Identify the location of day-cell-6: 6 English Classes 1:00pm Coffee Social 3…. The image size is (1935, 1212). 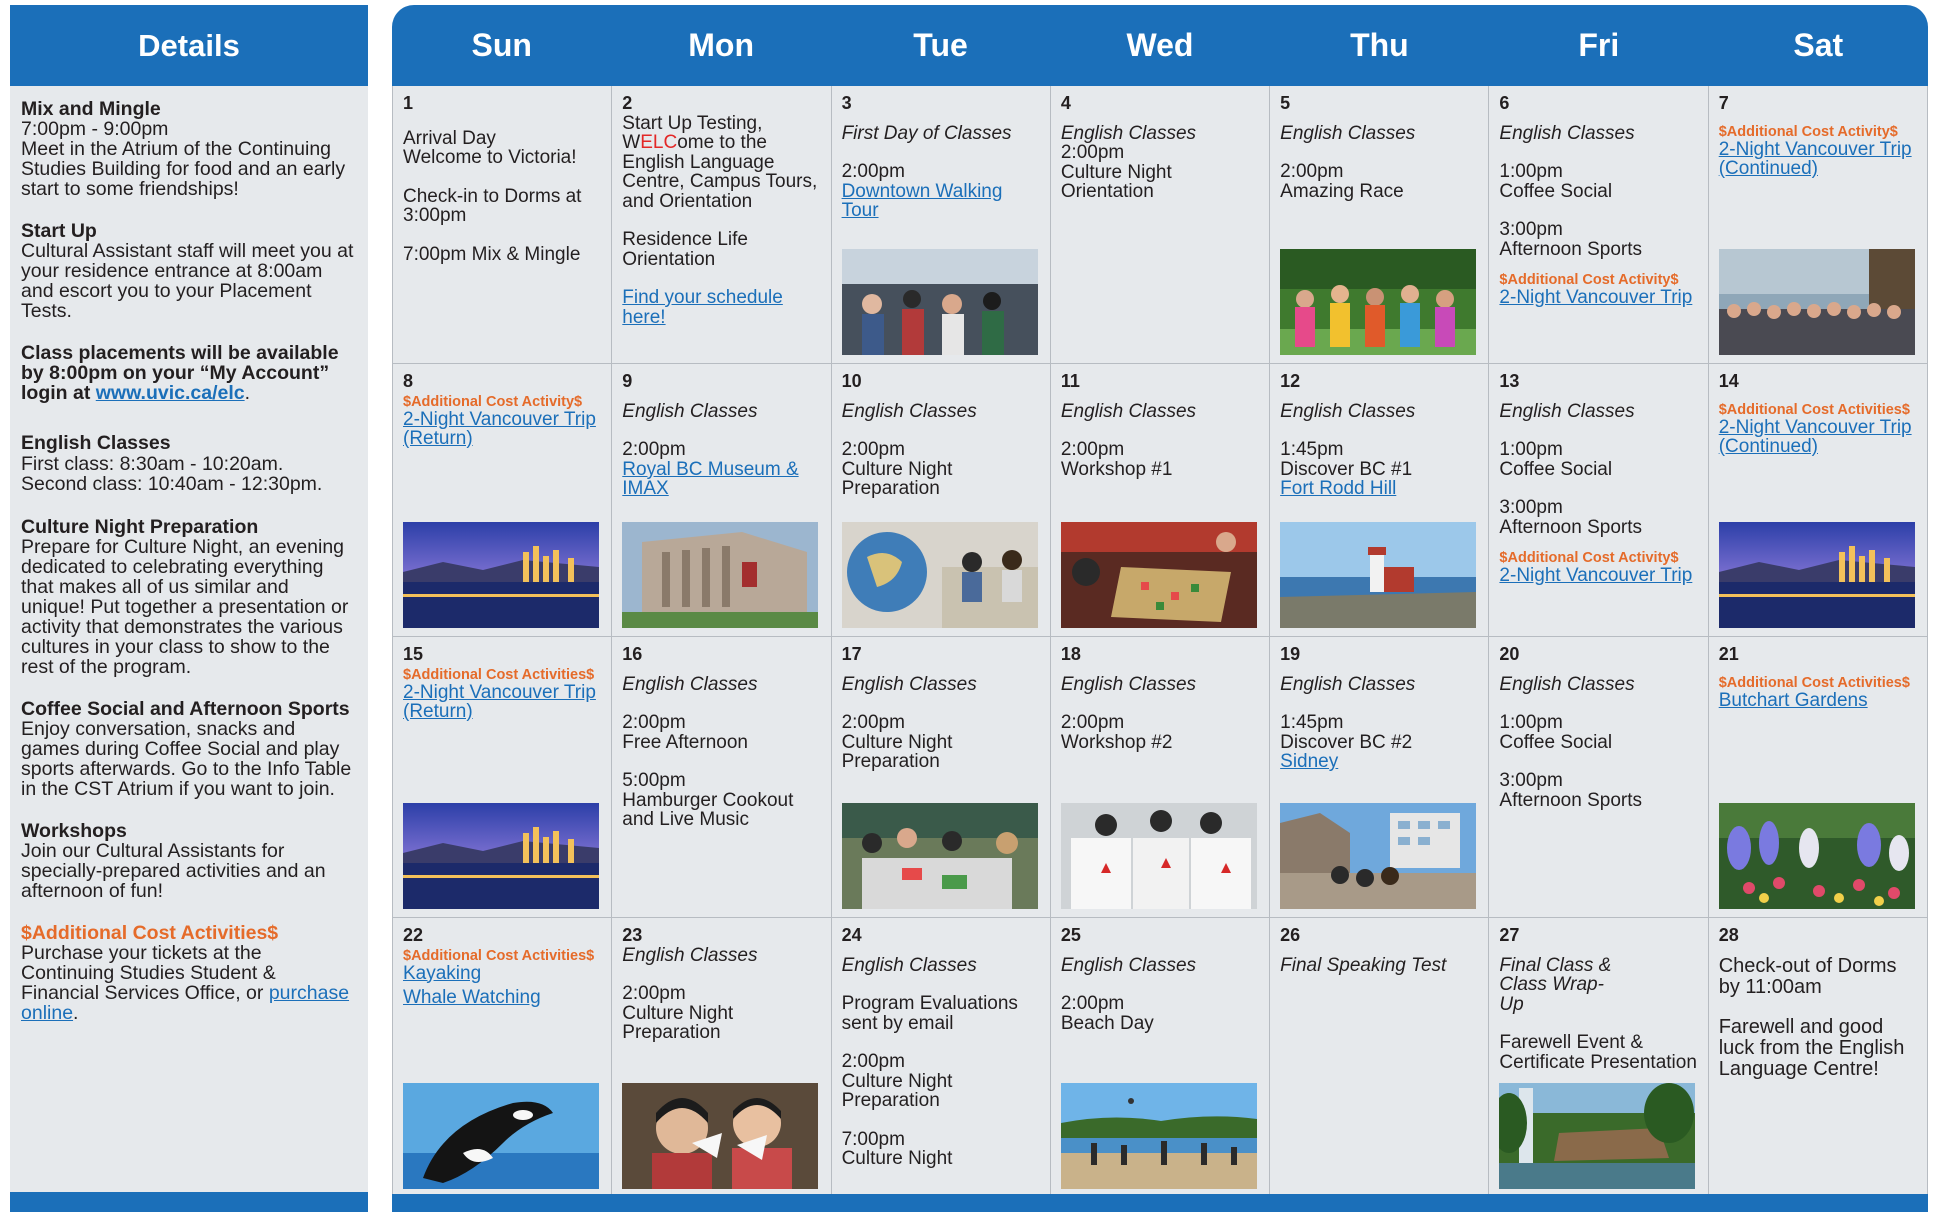
(1598, 224).